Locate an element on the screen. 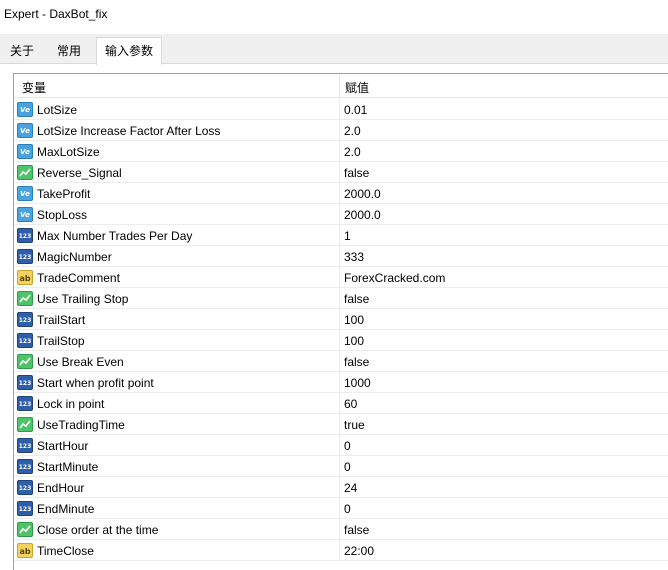 This screenshot has height=570, width=668. table-row: 123 Start when profit point 1000 is located at coordinates (341, 382).